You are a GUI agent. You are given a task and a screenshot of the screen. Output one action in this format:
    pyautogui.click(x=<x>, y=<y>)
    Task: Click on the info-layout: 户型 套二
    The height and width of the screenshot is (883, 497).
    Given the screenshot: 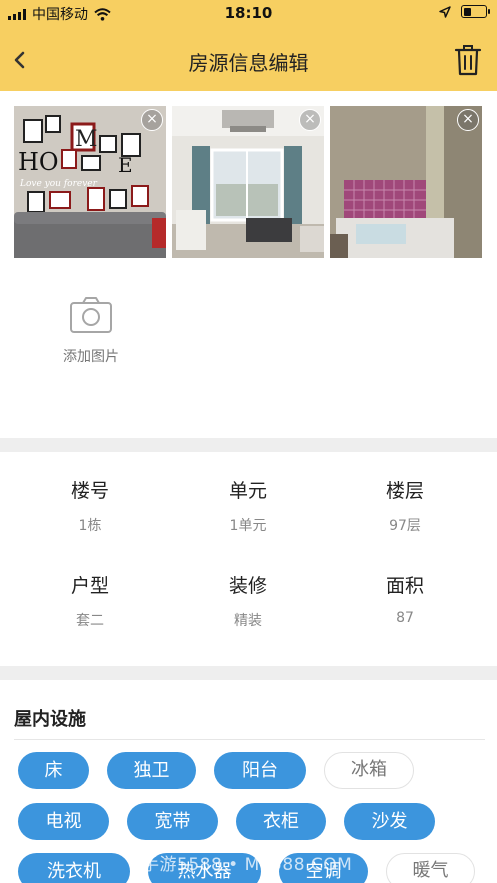 What is the action you would take?
    pyautogui.click(x=90, y=600)
    